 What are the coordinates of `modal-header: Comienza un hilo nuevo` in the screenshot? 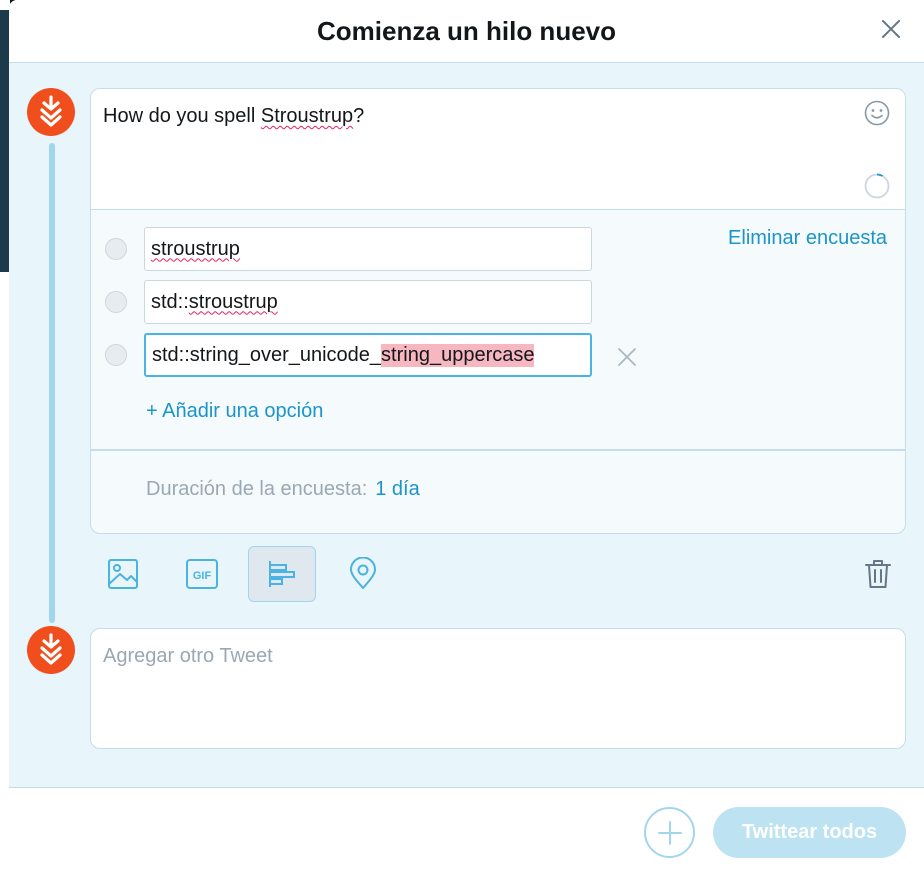 It's located at (466, 31).